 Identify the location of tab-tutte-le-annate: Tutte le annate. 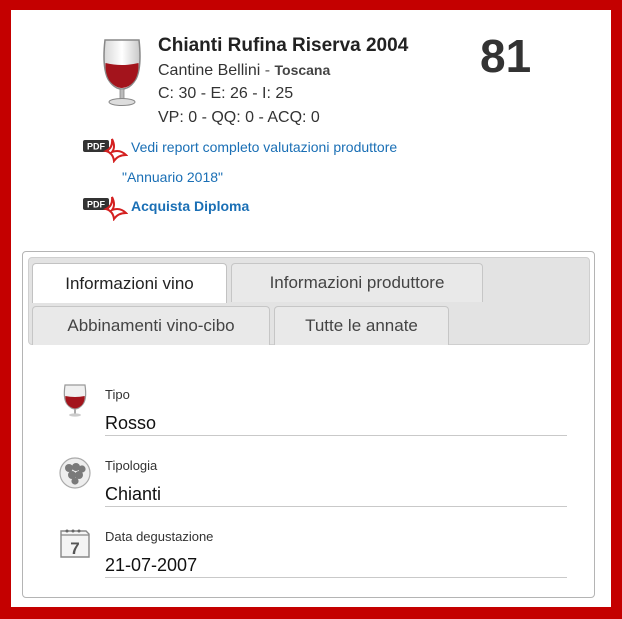
(361, 325).